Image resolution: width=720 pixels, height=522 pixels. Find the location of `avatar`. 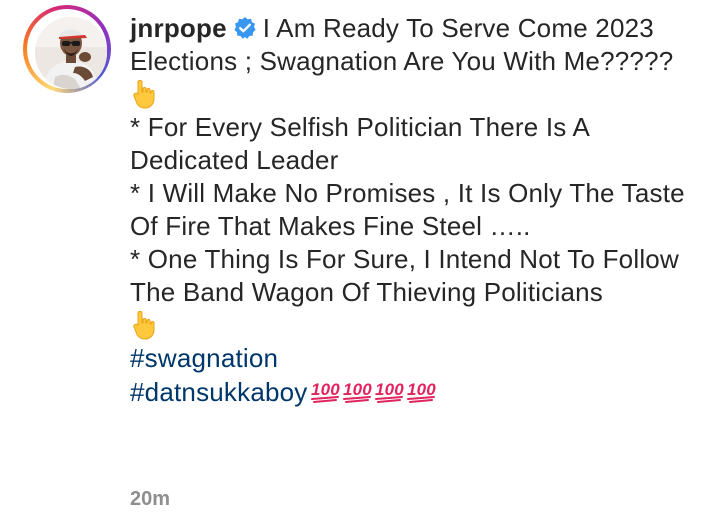

avatar is located at coordinates (71, 53).